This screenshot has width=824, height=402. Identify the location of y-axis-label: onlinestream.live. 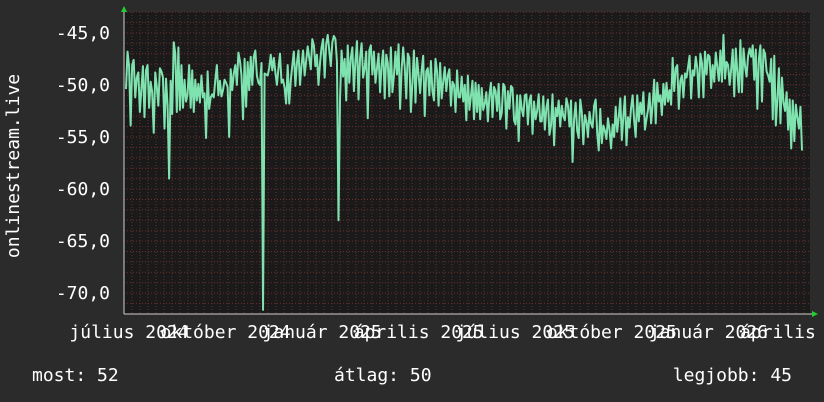
(13, 166).